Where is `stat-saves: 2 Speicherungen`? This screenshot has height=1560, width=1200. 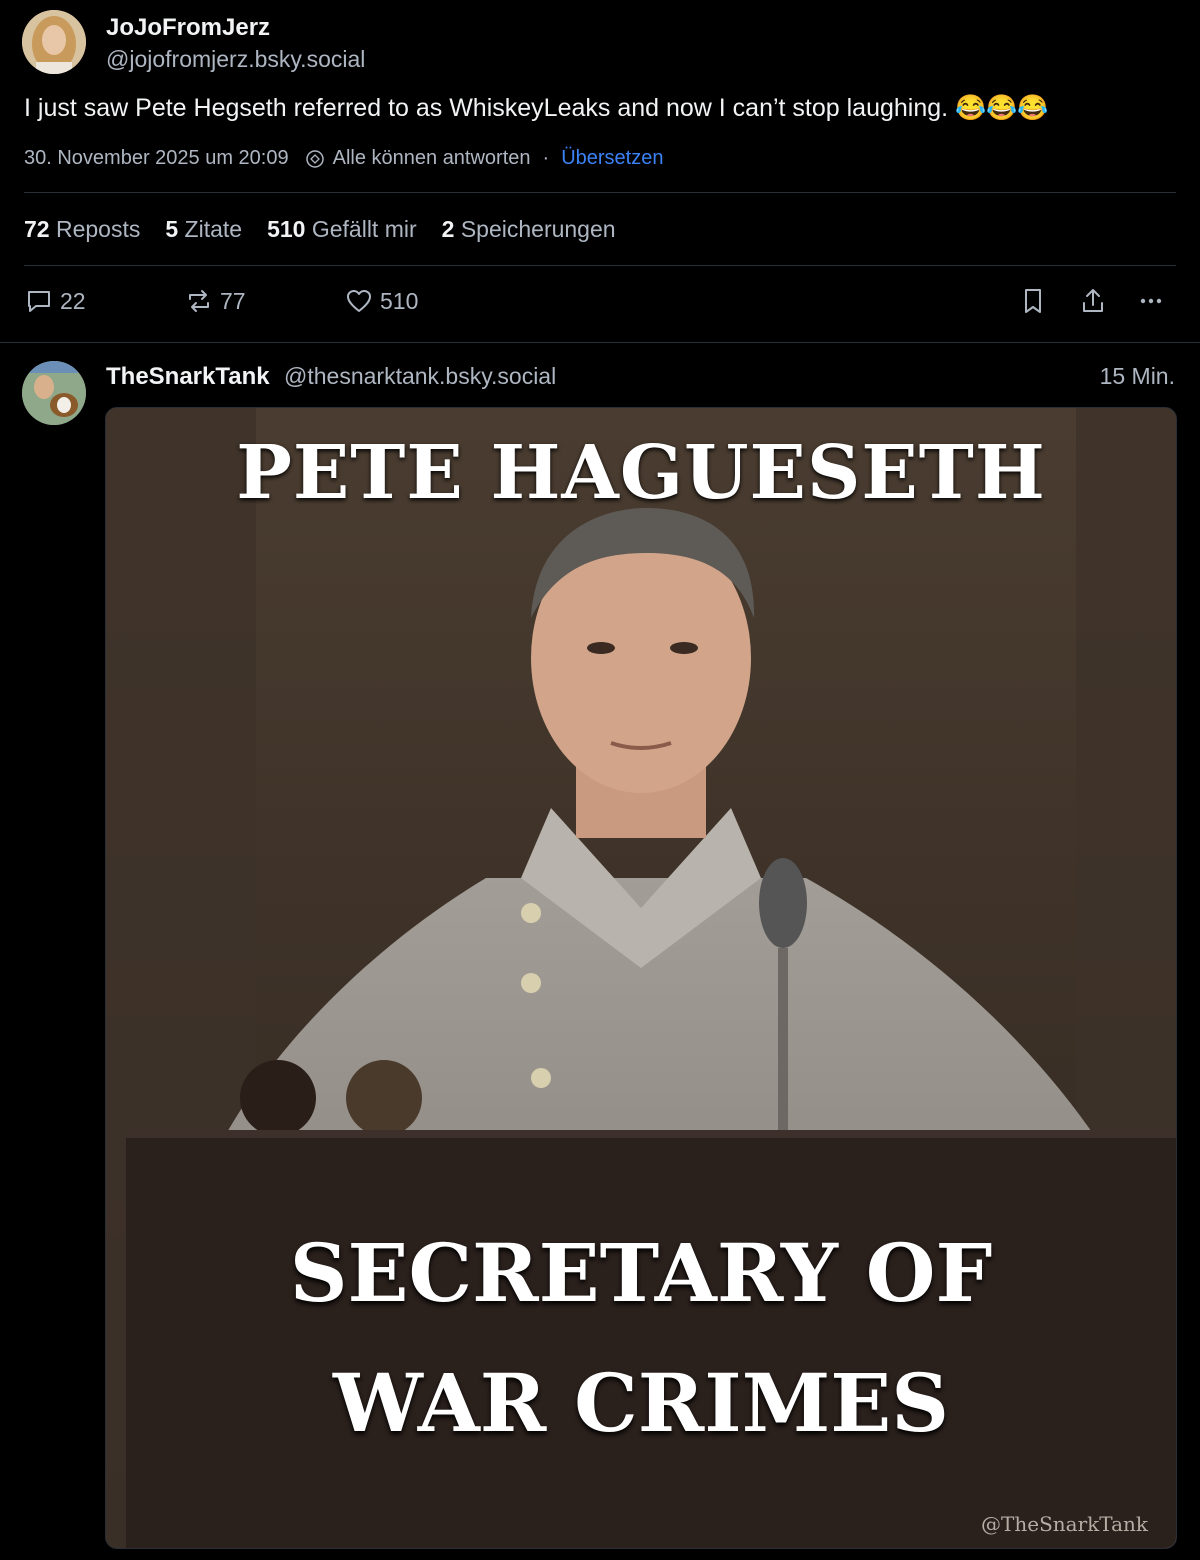
stat-saves: 2 Speicherungen is located at coordinates (529, 229).